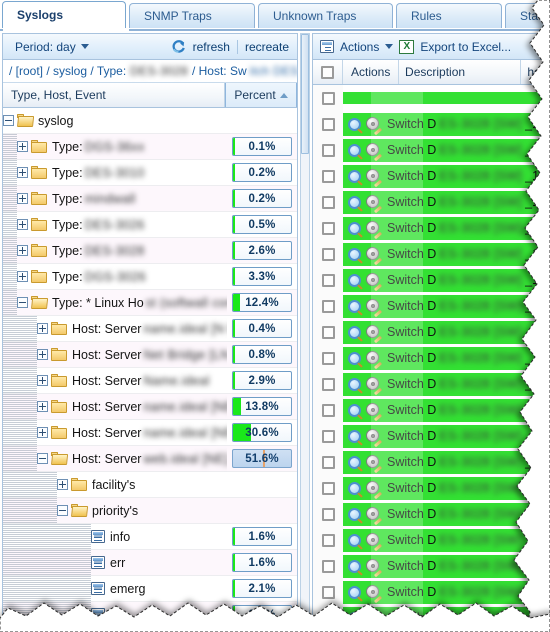  Describe the element at coordinates (150, 302) in the screenshot. I see `tree-row: Type: * Linux Host (softwall comp) 12.4%` at that location.